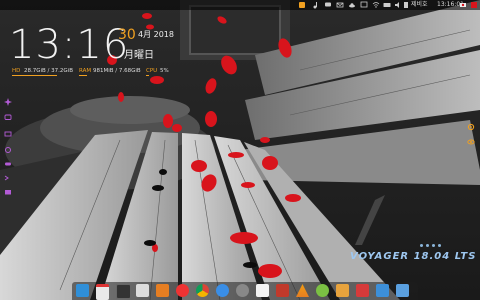  I want to click on top-panel: 제비호 13:16:01, so click(240, 5).